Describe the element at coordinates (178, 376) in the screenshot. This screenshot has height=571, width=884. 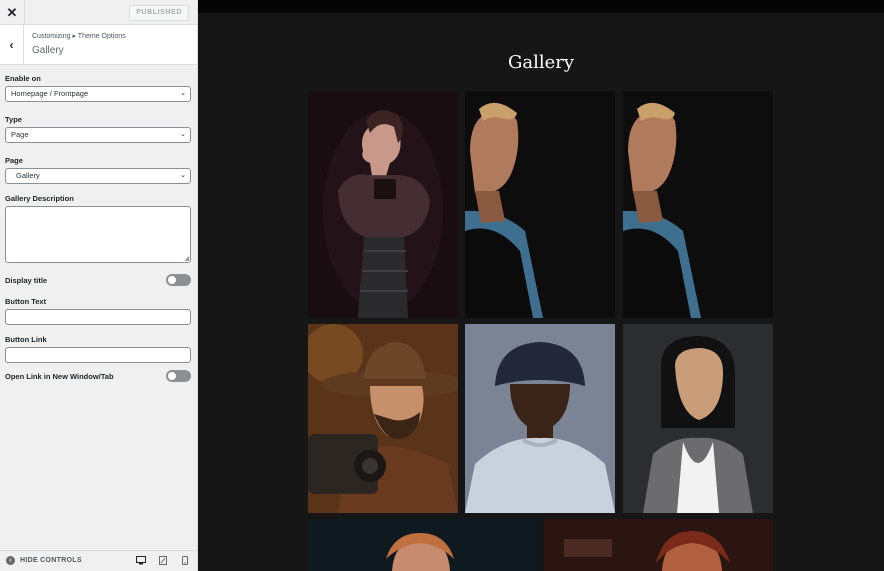
I see `new-window-toggle` at that location.